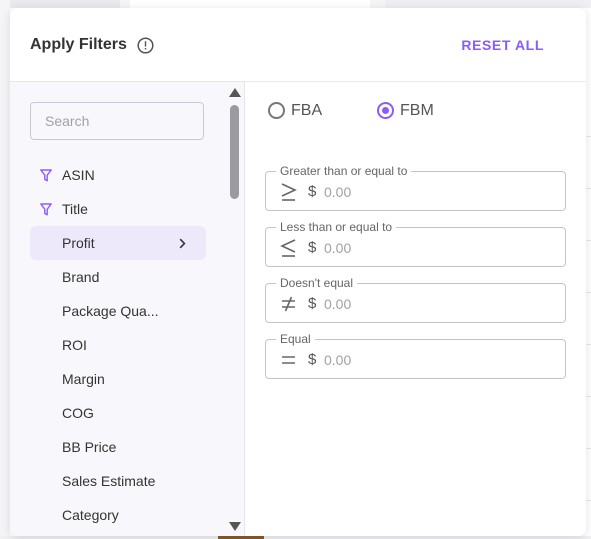 The height and width of the screenshot is (539, 591). Describe the element at coordinates (83, 379) in the screenshot. I see `filter-item-label: Margin` at that location.